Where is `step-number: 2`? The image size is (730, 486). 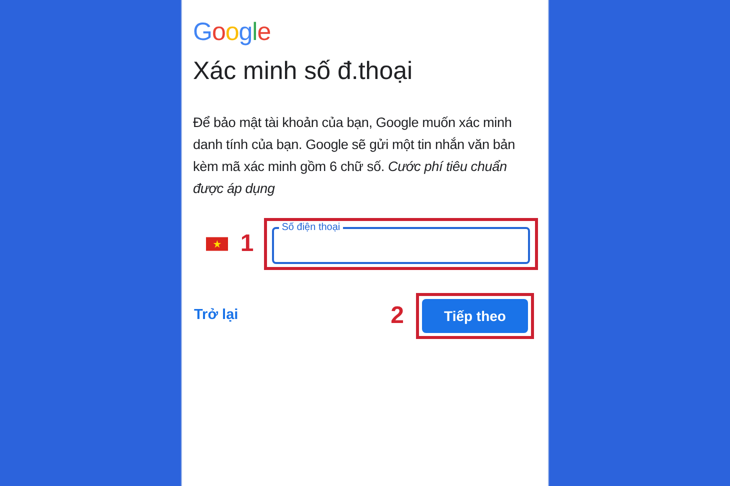
step-number: 2 is located at coordinates (397, 316).